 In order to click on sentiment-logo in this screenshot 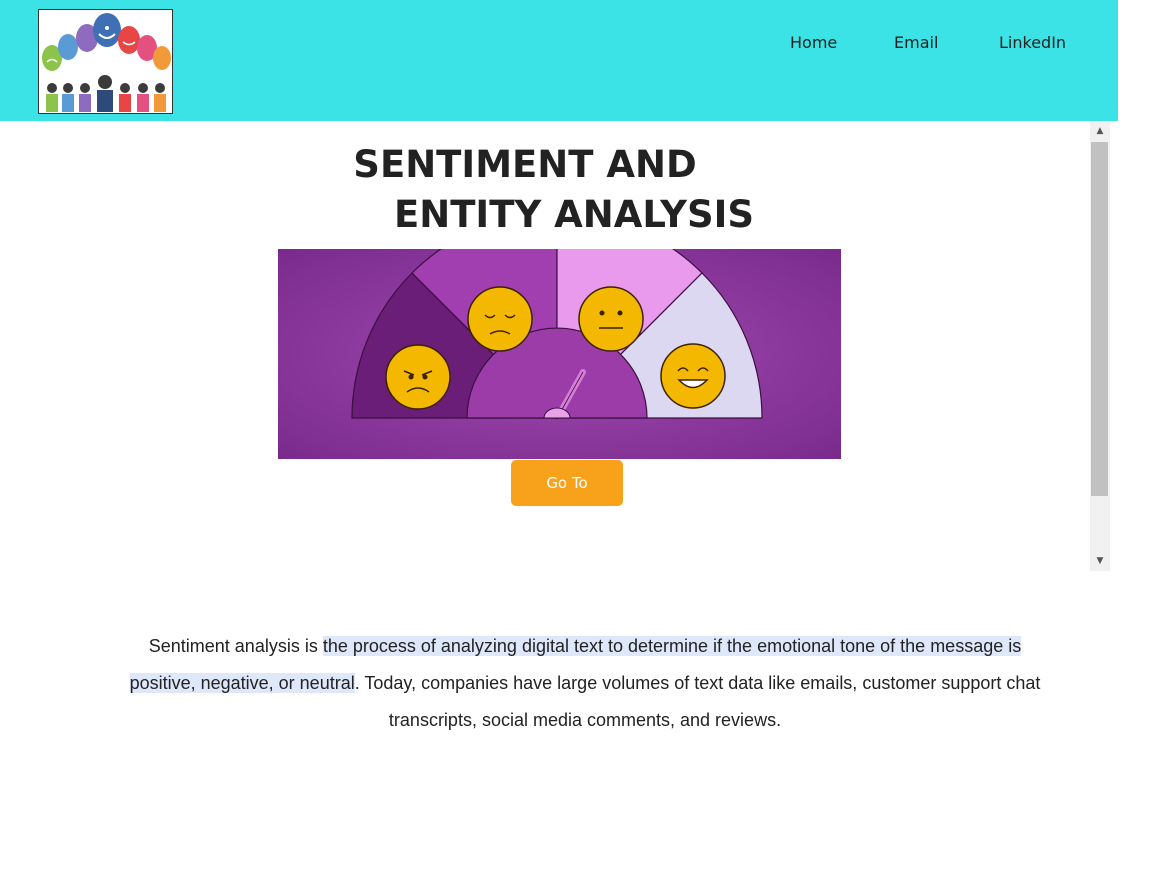, I will do `click(105, 61)`.